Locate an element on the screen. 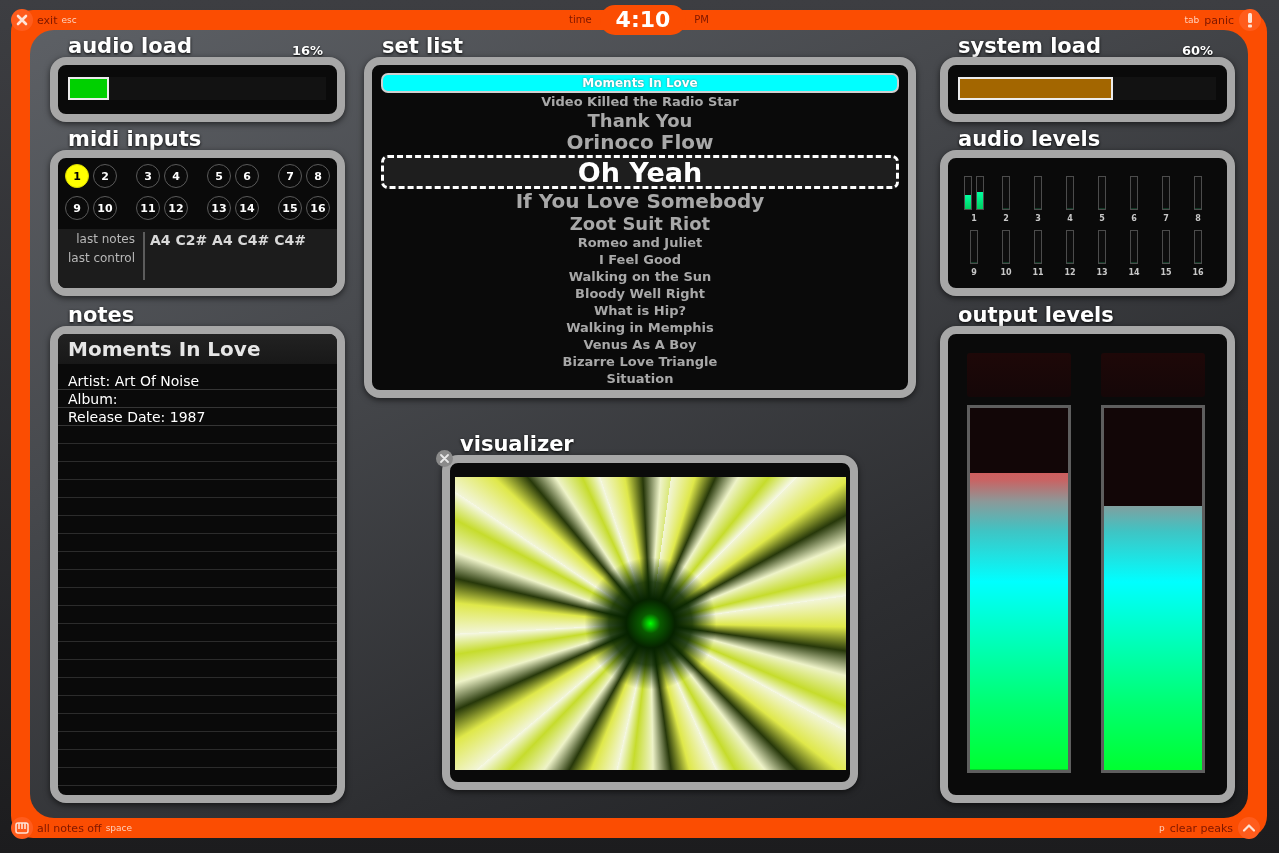 The height and width of the screenshot is (853, 1279). song-item: Venus As A Boy is located at coordinates (640, 344).